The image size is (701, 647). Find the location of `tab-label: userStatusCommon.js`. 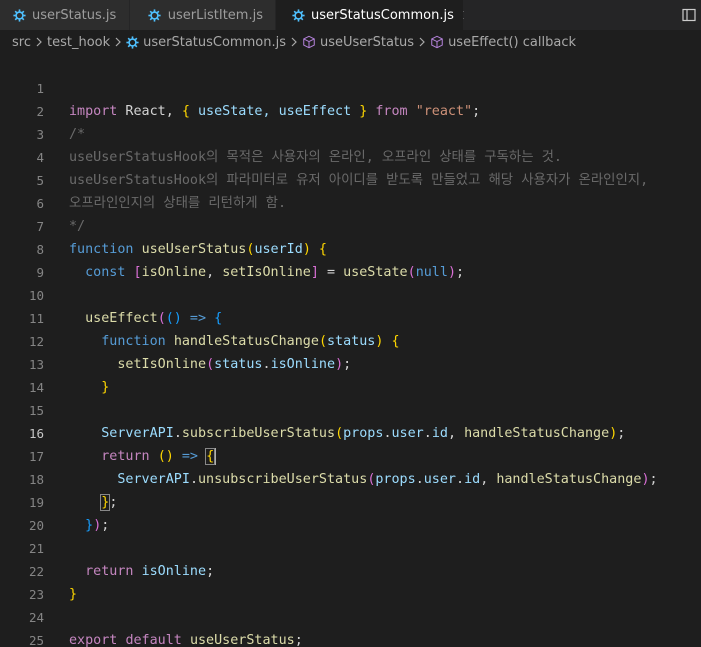

tab-label: userStatusCommon.js is located at coordinates (382, 15).